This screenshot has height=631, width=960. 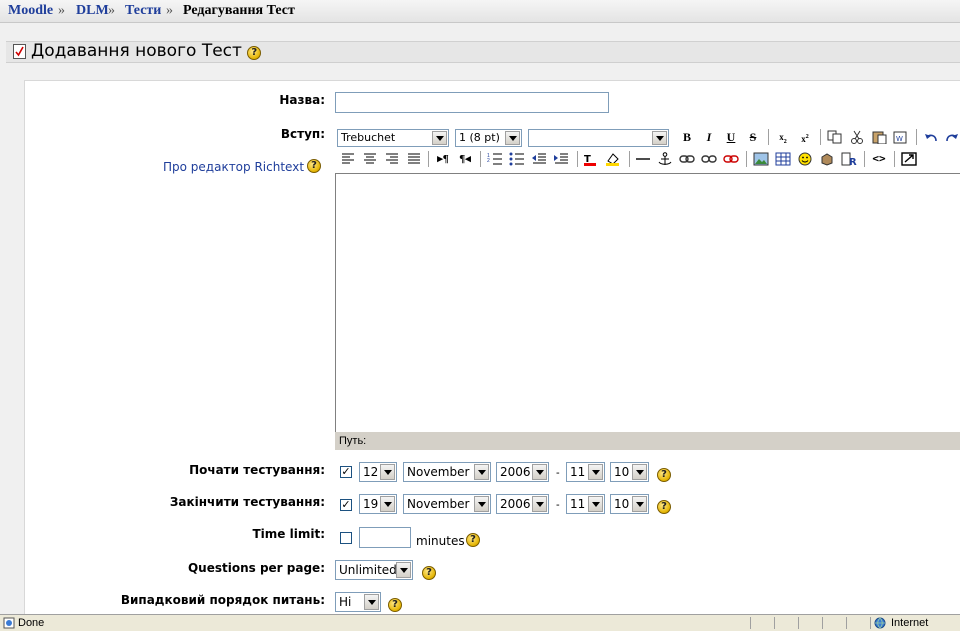 I want to click on unlink-icon, so click(x=709, y=159).